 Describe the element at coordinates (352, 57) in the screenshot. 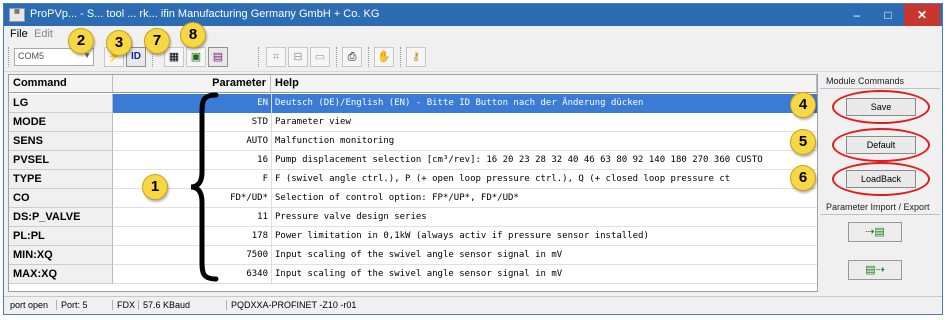

I see `print-icon: ⎙` at that location.